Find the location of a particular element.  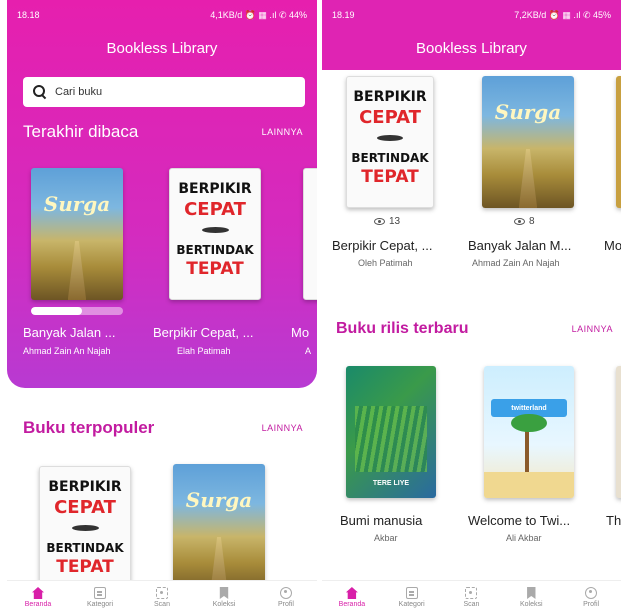

search-input: Cari buku is located at coordinates (164, 92).